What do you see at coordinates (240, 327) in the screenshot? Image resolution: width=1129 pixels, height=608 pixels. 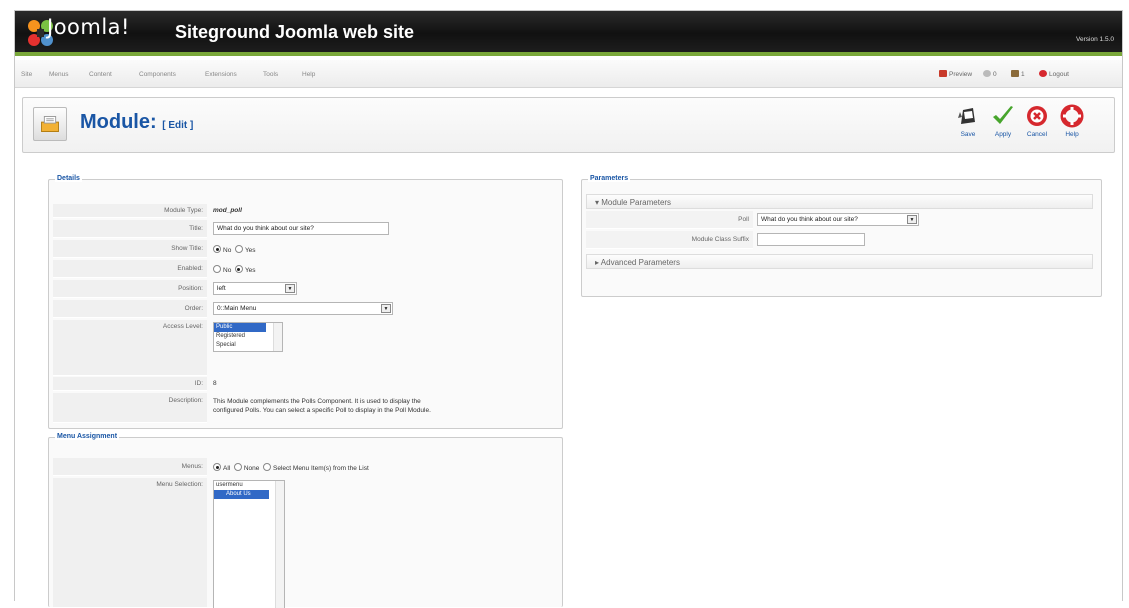 I see `access-option: Public` at bounding box center [240, 327].